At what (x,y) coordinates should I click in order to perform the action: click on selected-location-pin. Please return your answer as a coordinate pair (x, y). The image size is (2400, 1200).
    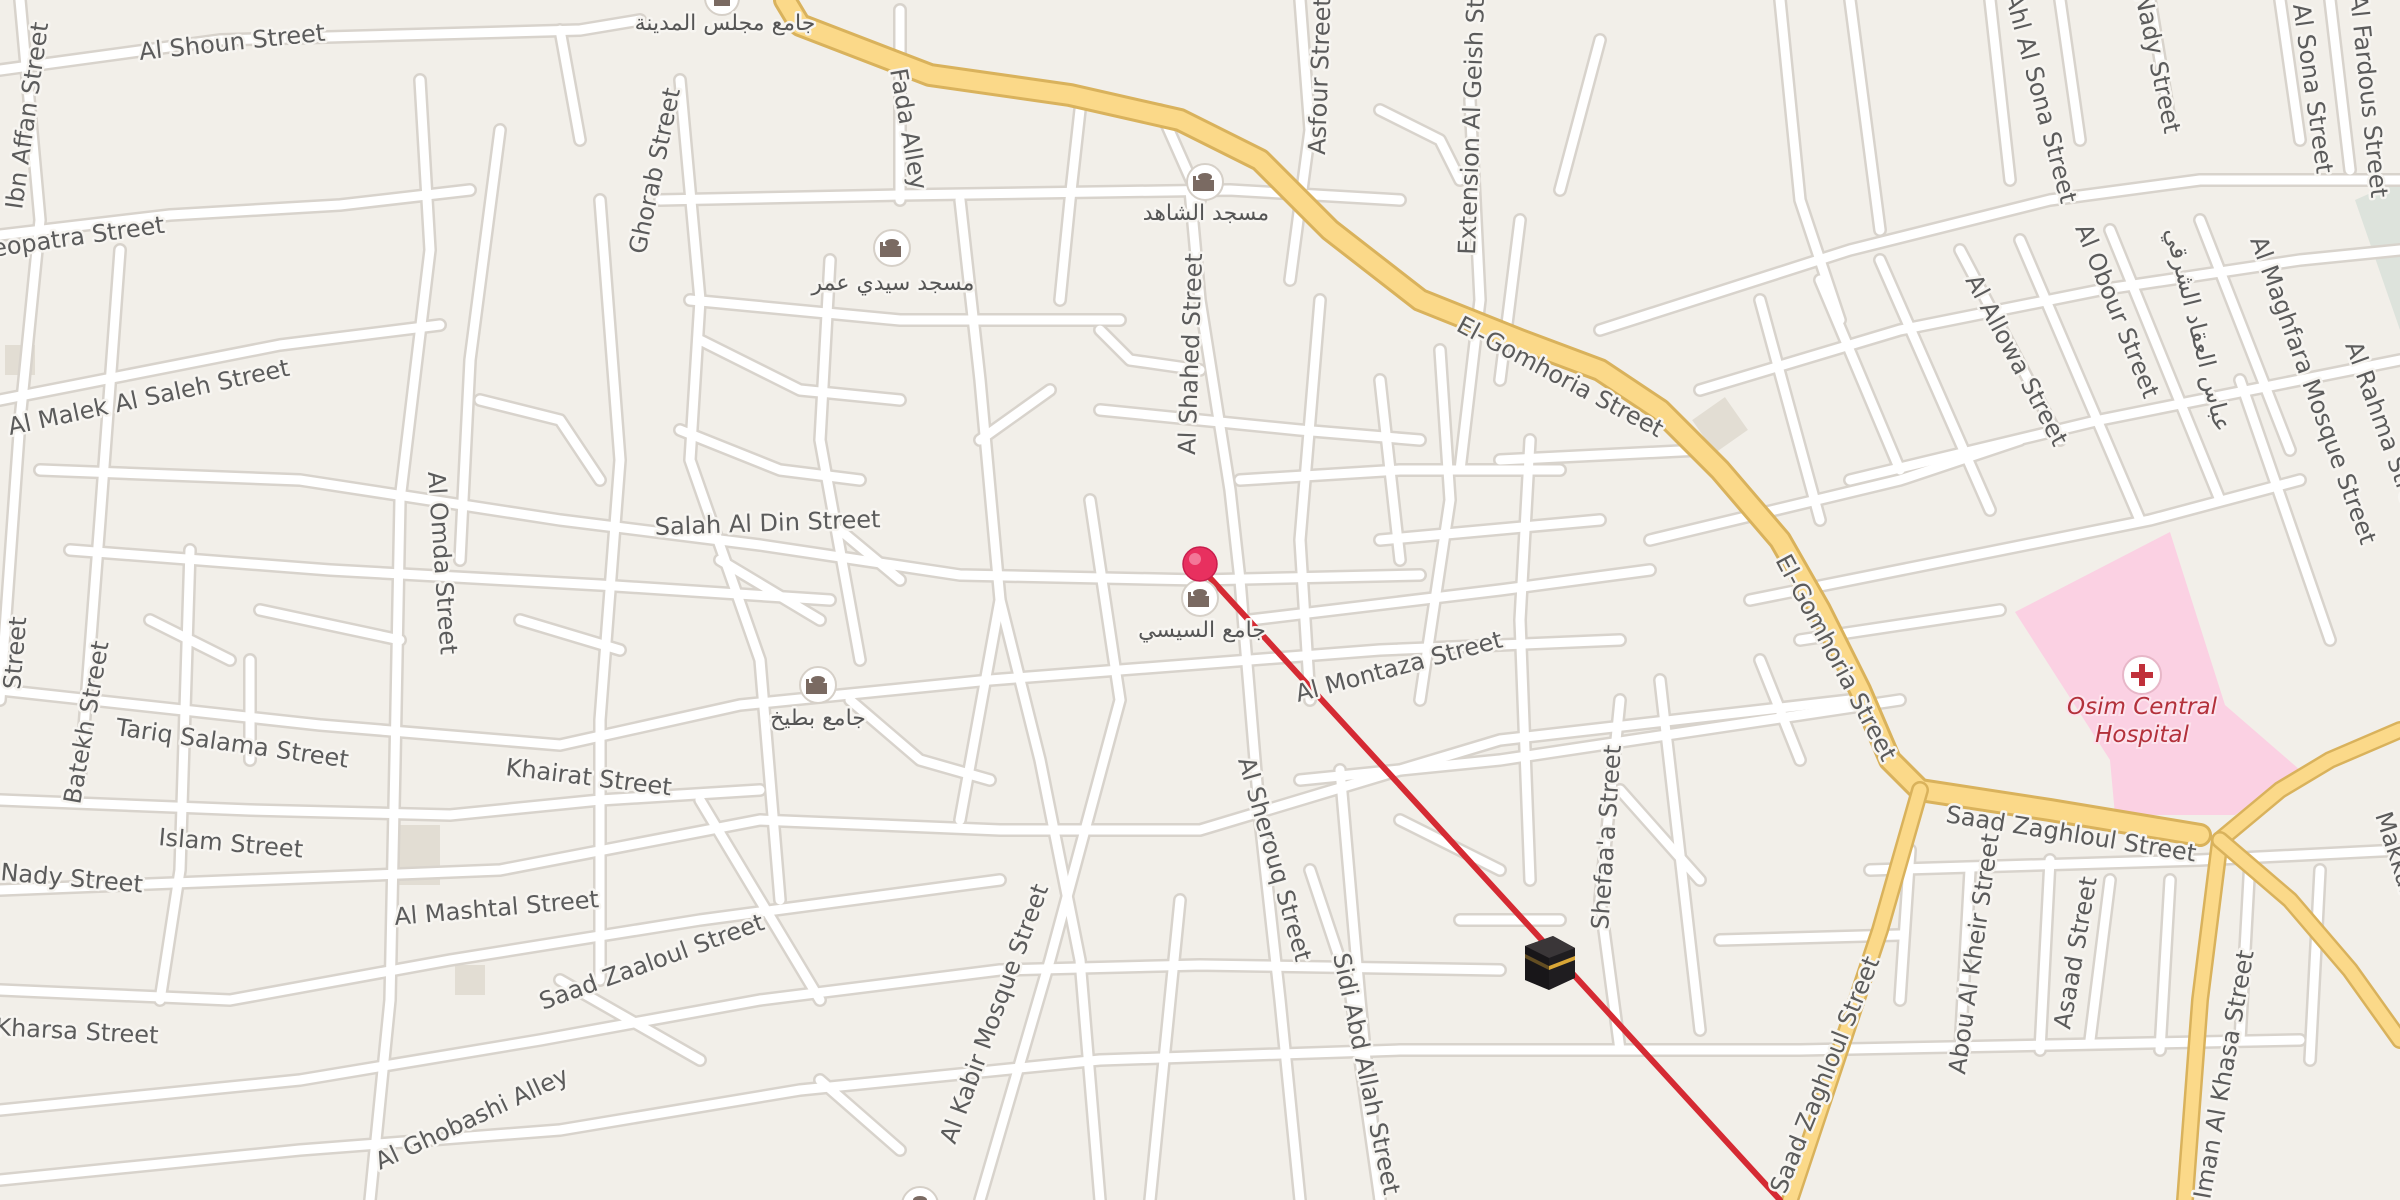
    Looking at the image, I should click on (1200, 564).